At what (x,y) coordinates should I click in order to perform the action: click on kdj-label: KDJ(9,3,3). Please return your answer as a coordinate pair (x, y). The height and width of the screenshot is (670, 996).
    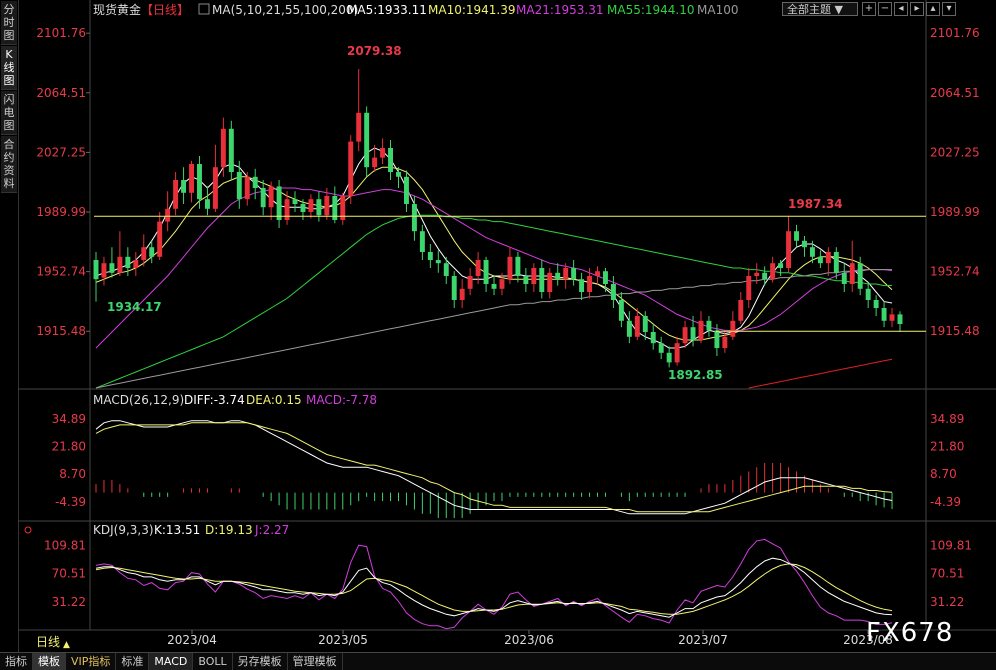
    Looking at the image, I should click on (123, 530).